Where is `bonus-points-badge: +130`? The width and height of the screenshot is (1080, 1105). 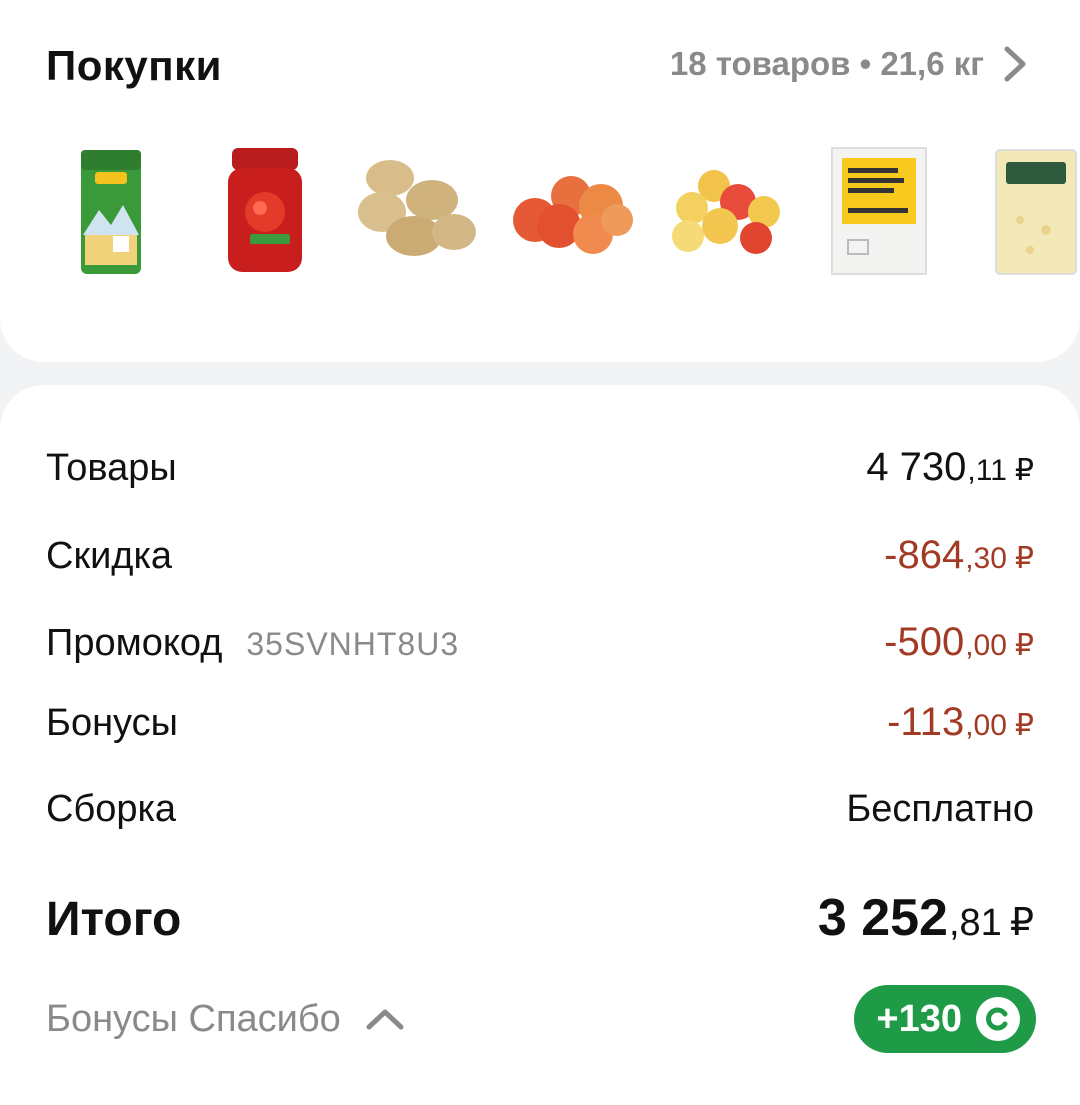
bonus-points-badge: +130 is located at coordinates (945, 1019).